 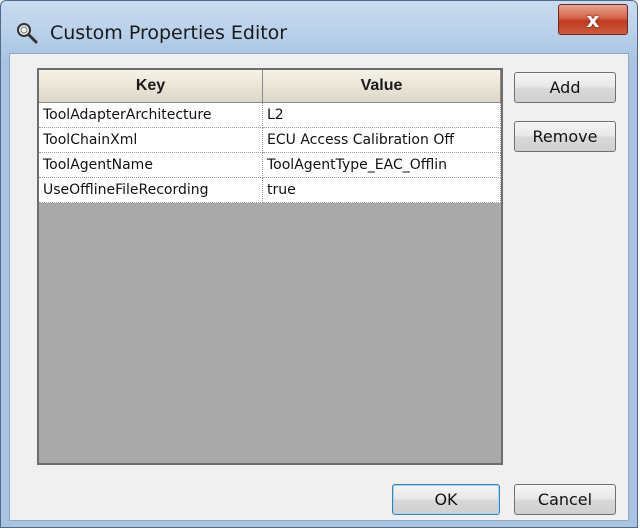 I want to click on remove-button: Remove, so click(x=565, y=136).